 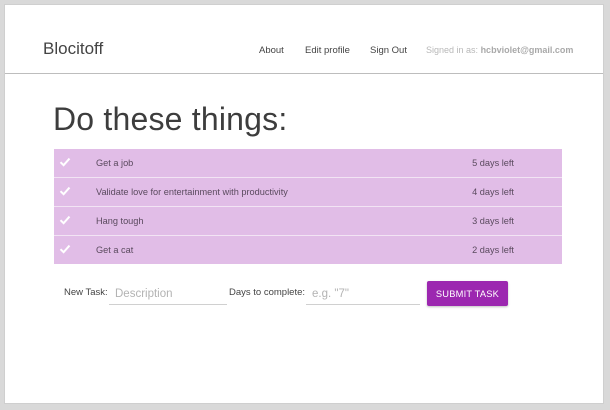 I want to click on task-days-left: 3 days left, so click(x=493, y=221).